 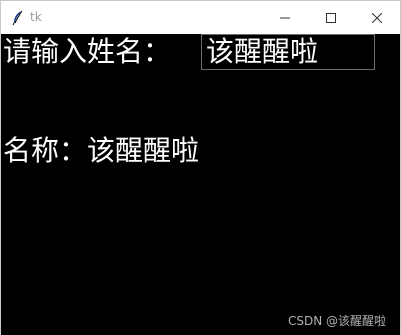 I want to click on name-prompt-label: 请输入姓名：, so click(x=87, y=51).